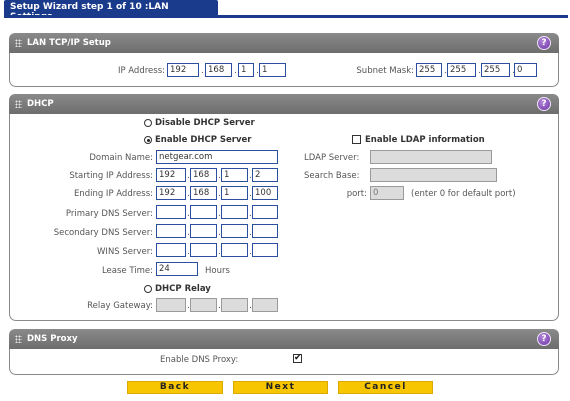 The height and width of the screenshot is (401, 570). Describe the element at coordinates (284, 362) in the screenshot. I see `dns-proxy-section-body` at that location.